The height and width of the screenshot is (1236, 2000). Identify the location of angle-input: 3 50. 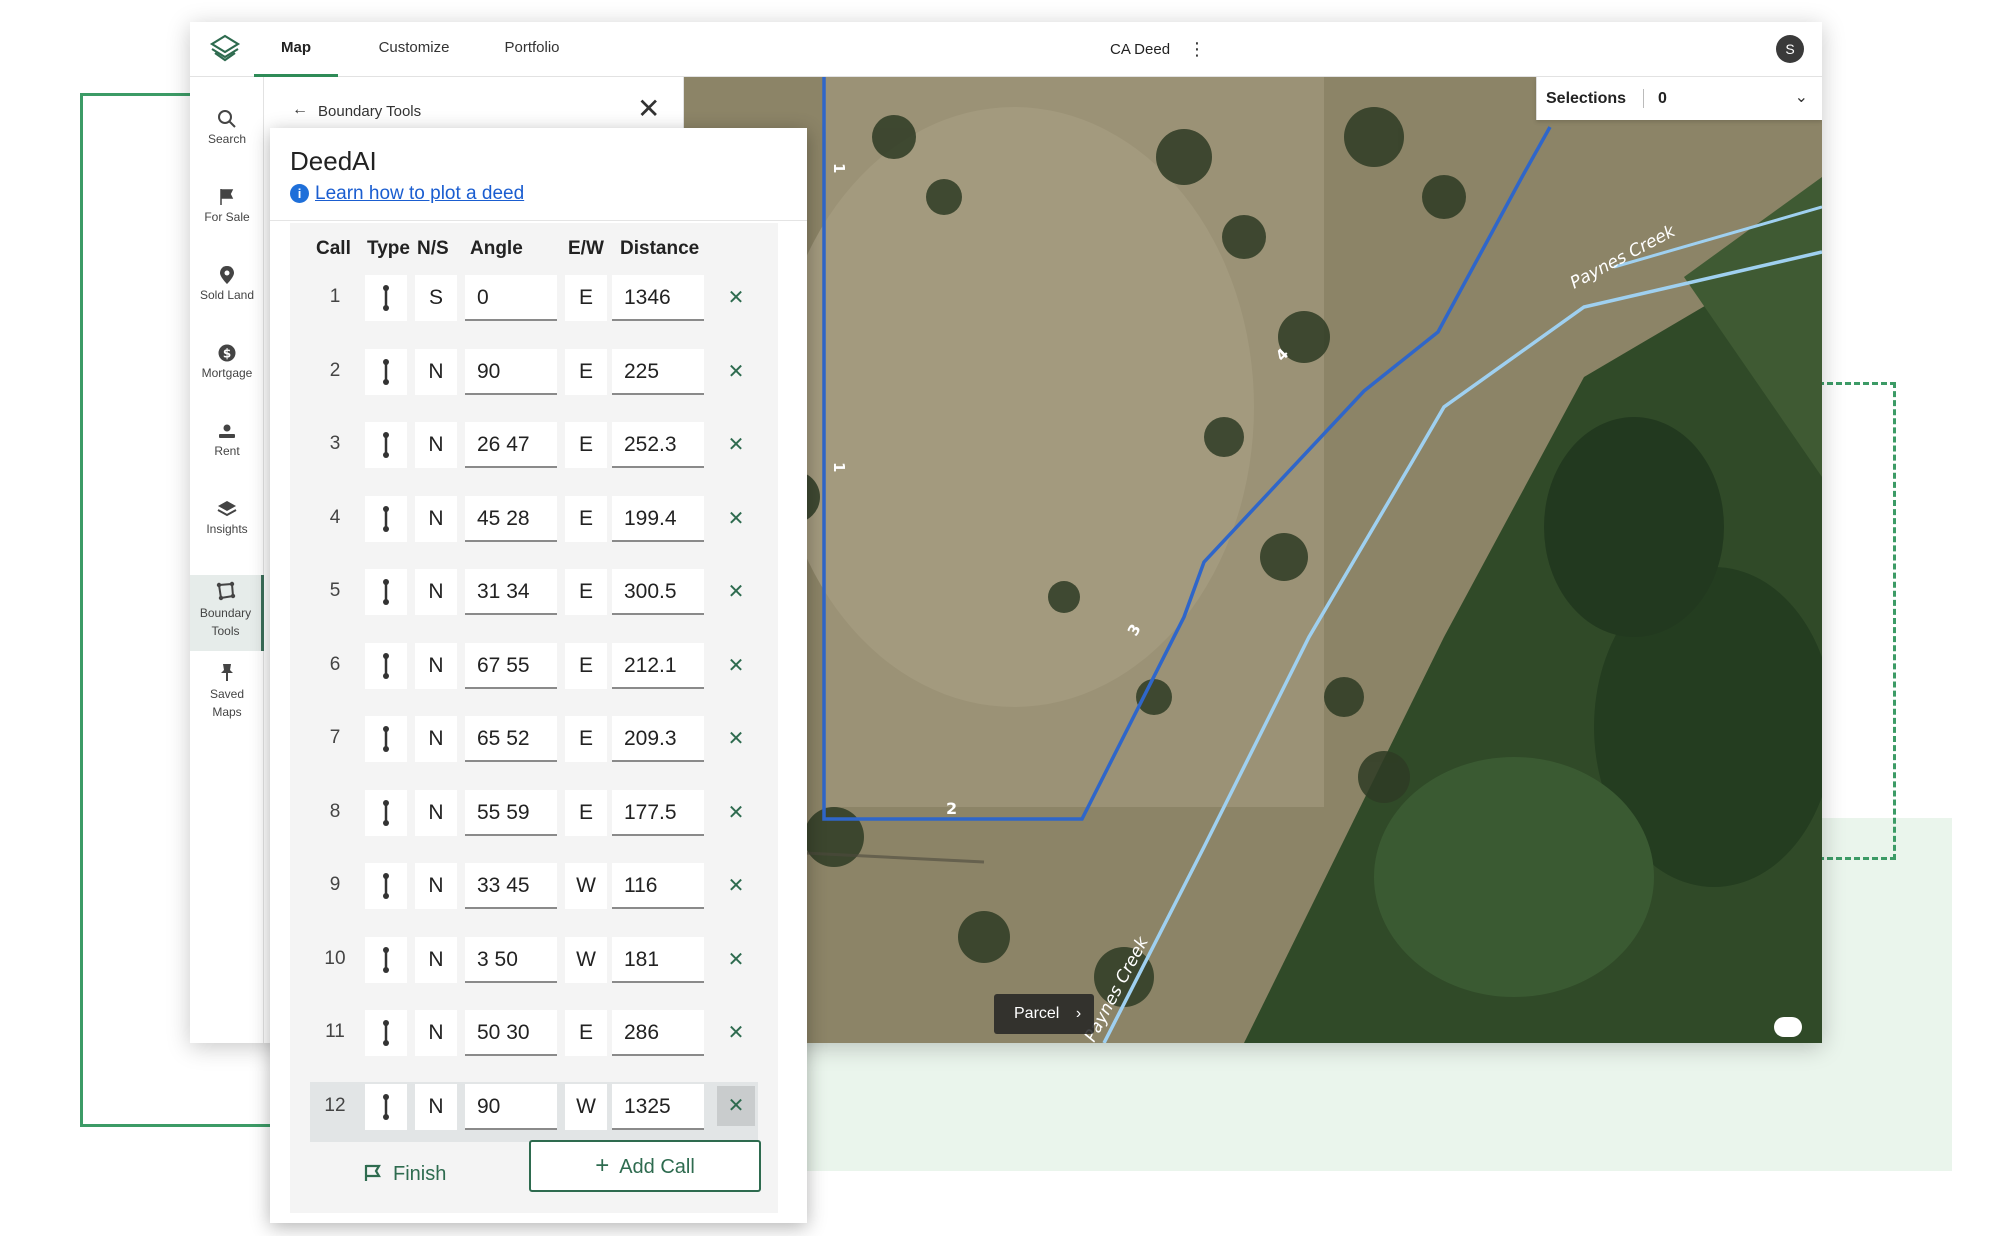
(511, 959).